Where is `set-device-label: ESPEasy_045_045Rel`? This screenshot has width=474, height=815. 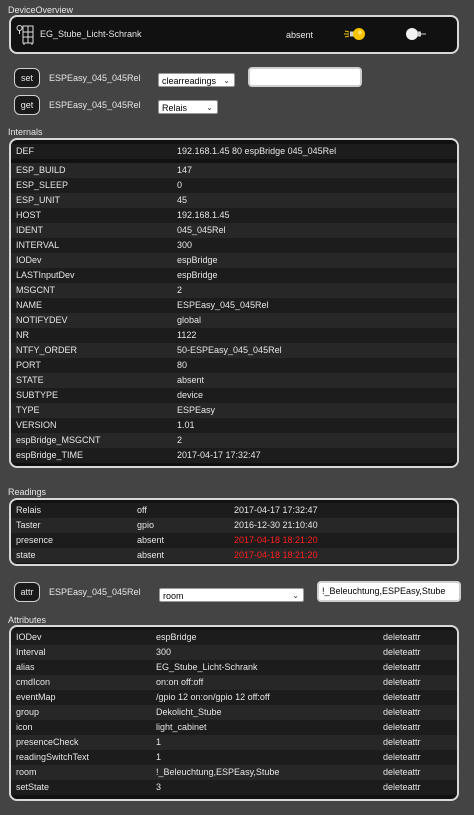
set-device-label: ESPEasy_045_045Rel is located at coordinates (95, 78).